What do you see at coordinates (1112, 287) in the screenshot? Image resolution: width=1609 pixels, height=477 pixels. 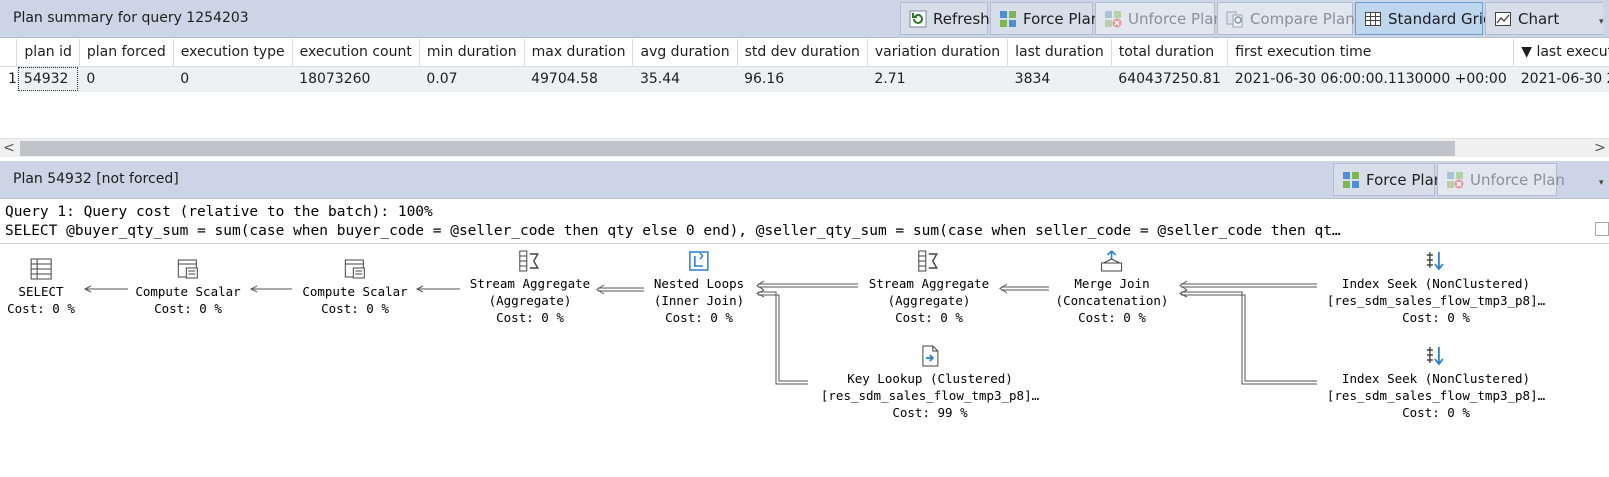 I see `plan-node-merge-join: Merge Join (Concatenation) Cost: 0 %` at bounding box center [1112, 287].